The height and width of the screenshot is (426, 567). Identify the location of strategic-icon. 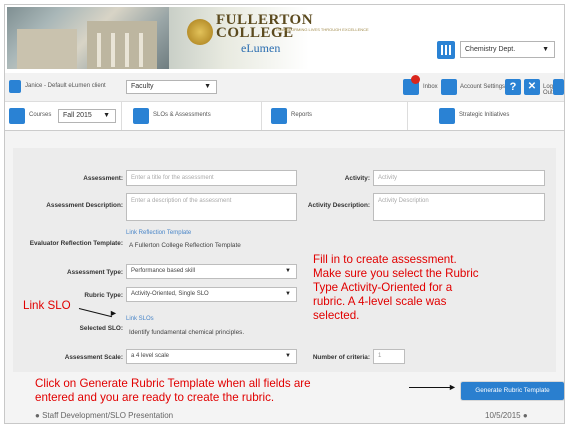
(447, 116).